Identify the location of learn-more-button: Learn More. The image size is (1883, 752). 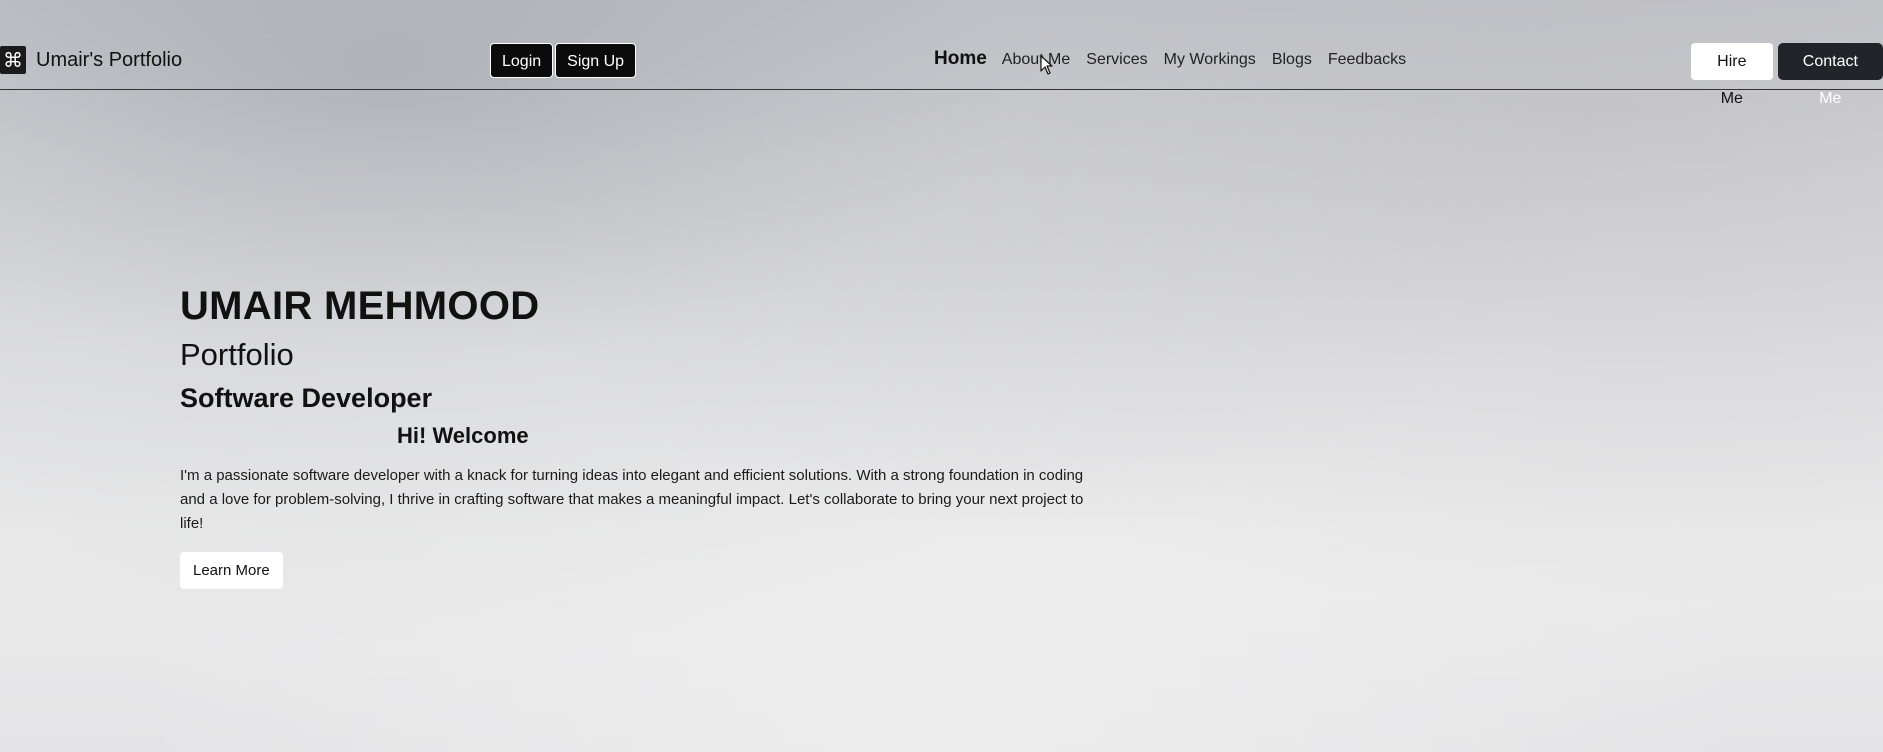
(231, 570).